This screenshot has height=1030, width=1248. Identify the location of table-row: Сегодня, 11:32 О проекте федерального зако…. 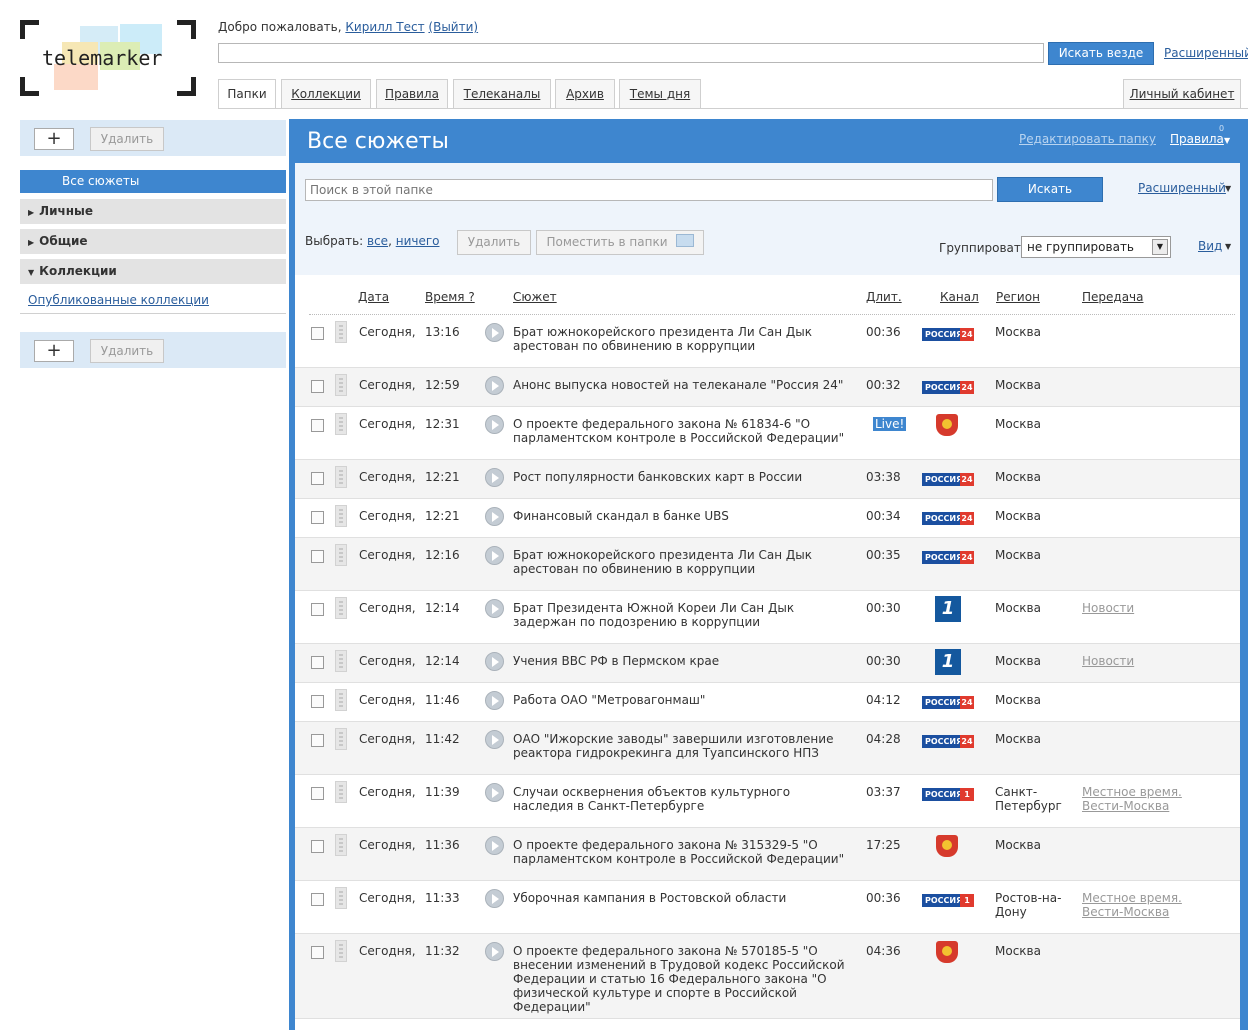
(767, 976).